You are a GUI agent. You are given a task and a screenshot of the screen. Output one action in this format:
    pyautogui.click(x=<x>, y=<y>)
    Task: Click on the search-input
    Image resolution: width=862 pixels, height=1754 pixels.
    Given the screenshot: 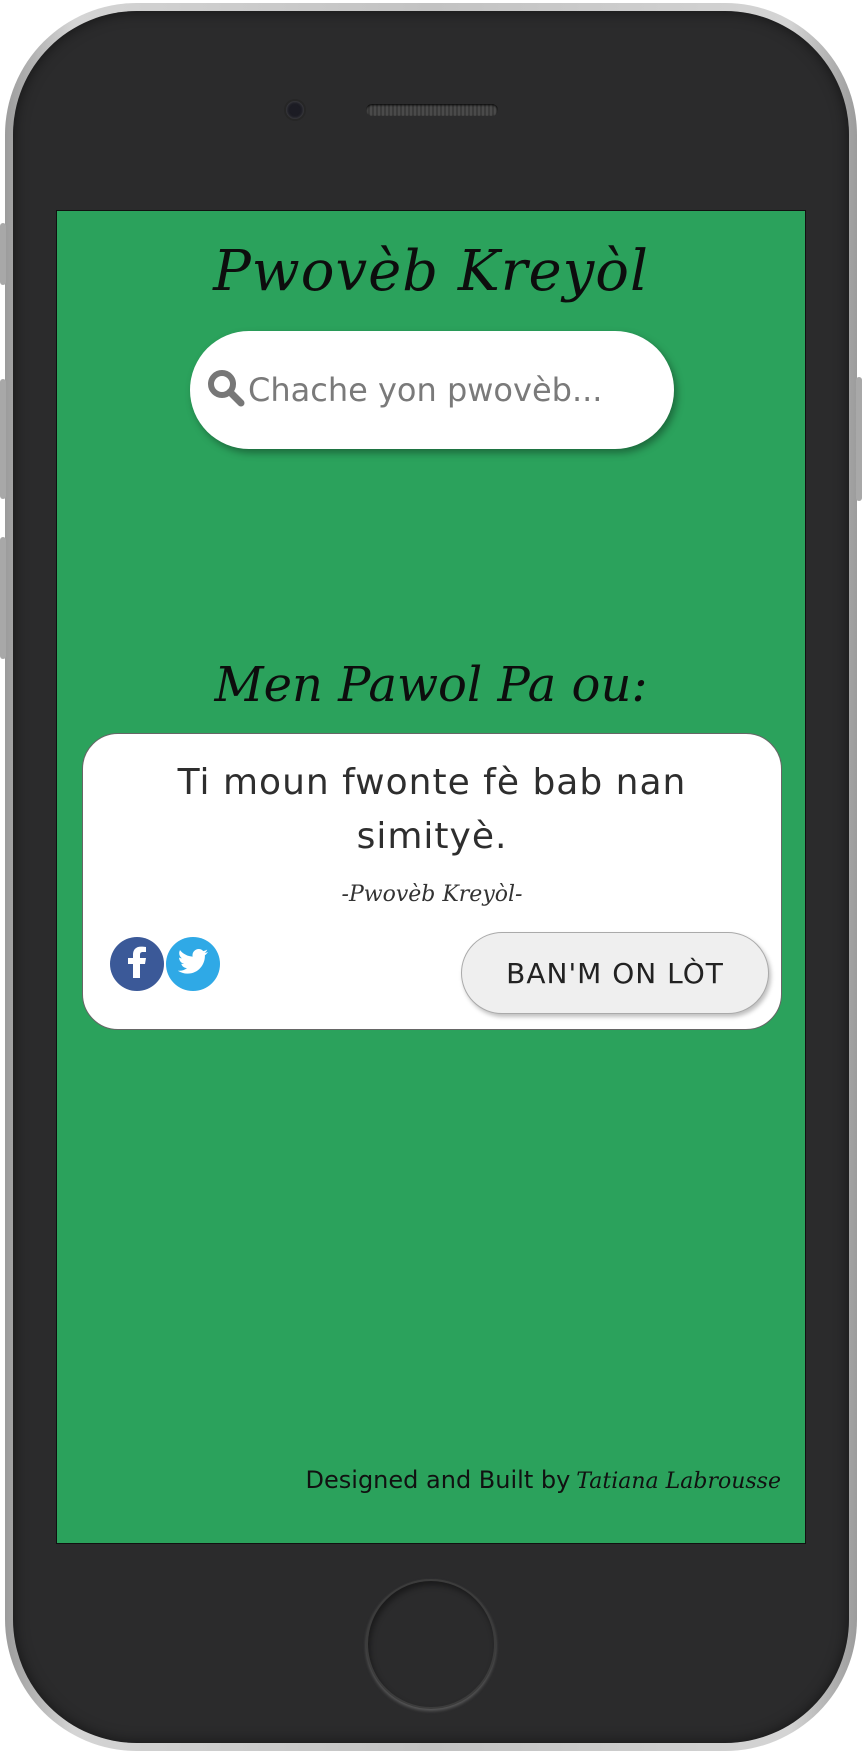 What is the action you would take?
    pyautogui.click(x=448, y=390)
    